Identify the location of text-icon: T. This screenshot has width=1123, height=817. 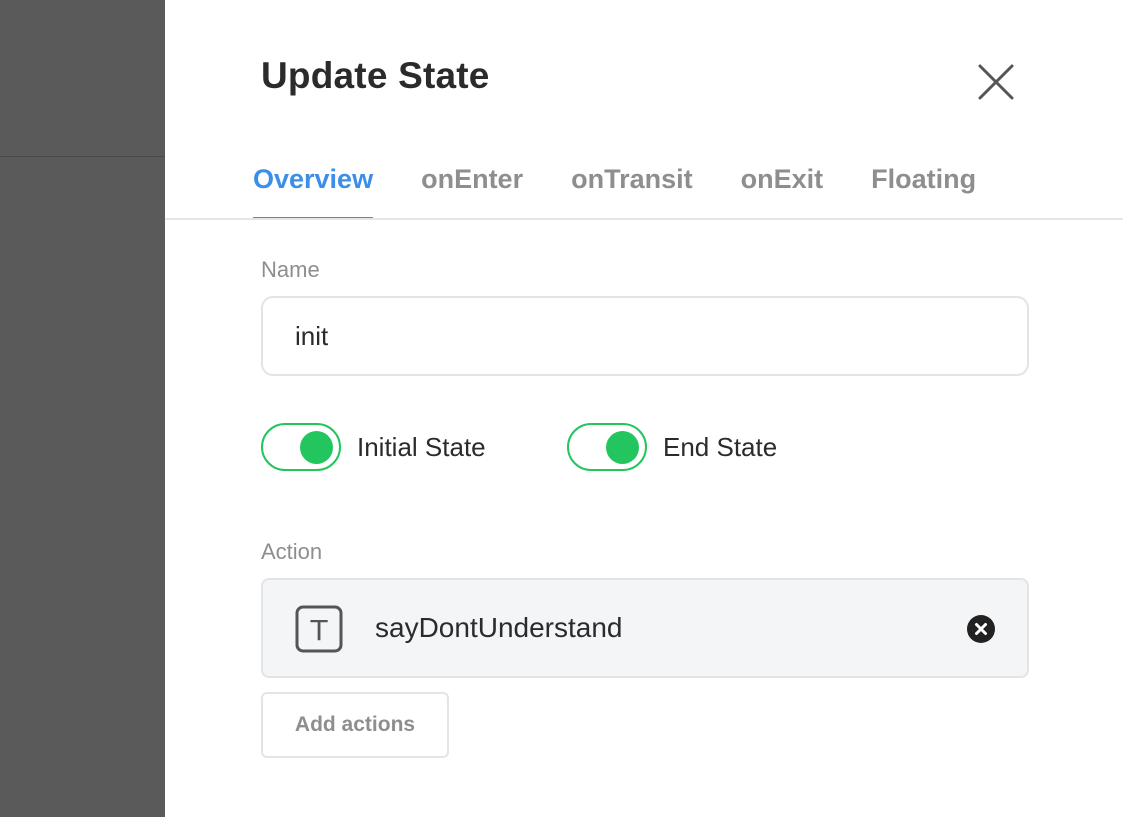
(319, 629).